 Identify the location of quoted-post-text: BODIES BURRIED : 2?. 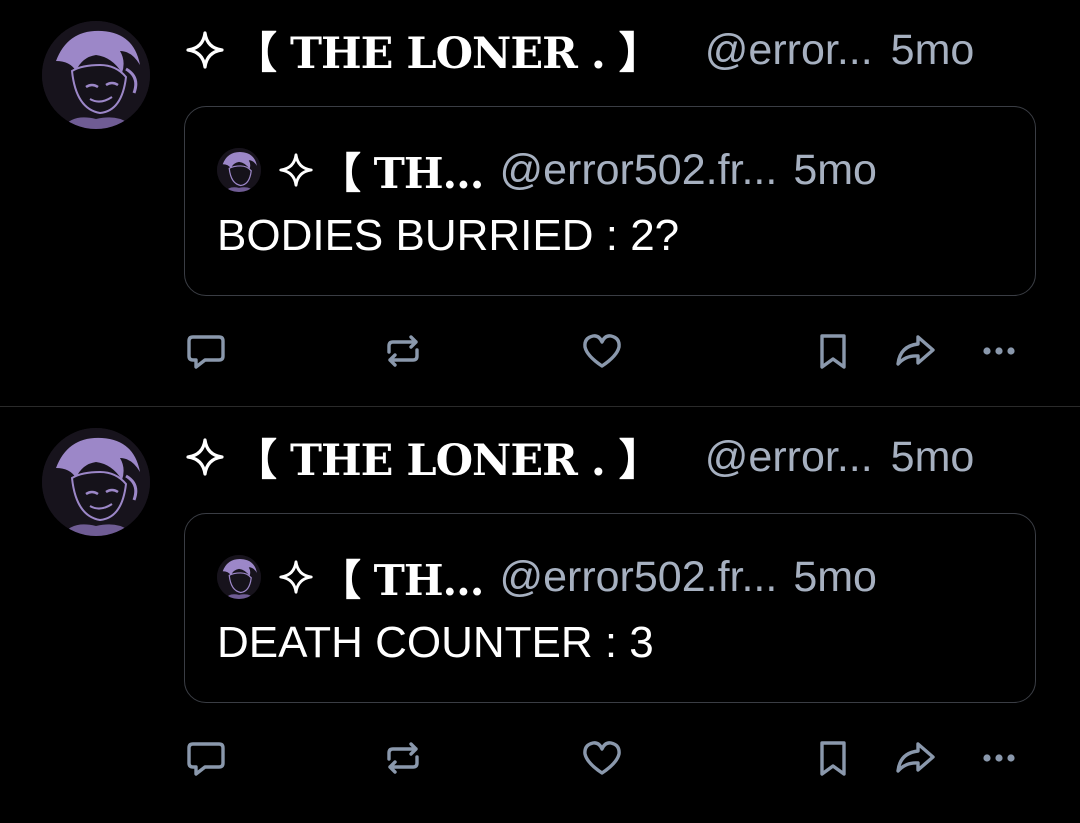
(448, 235).